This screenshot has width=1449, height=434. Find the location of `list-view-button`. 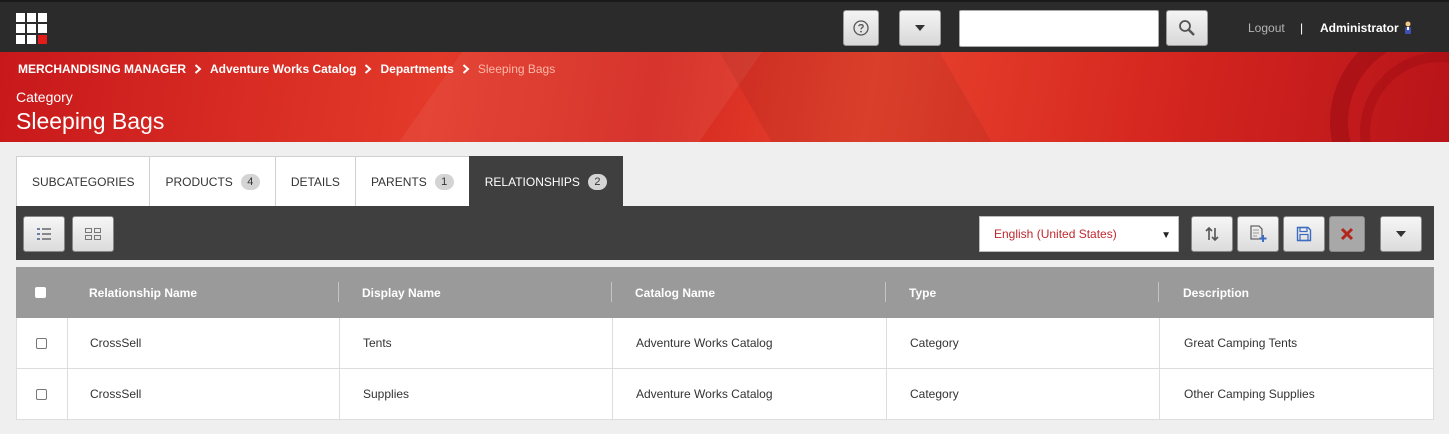

list-view-button is located at coordinates (44, 234).